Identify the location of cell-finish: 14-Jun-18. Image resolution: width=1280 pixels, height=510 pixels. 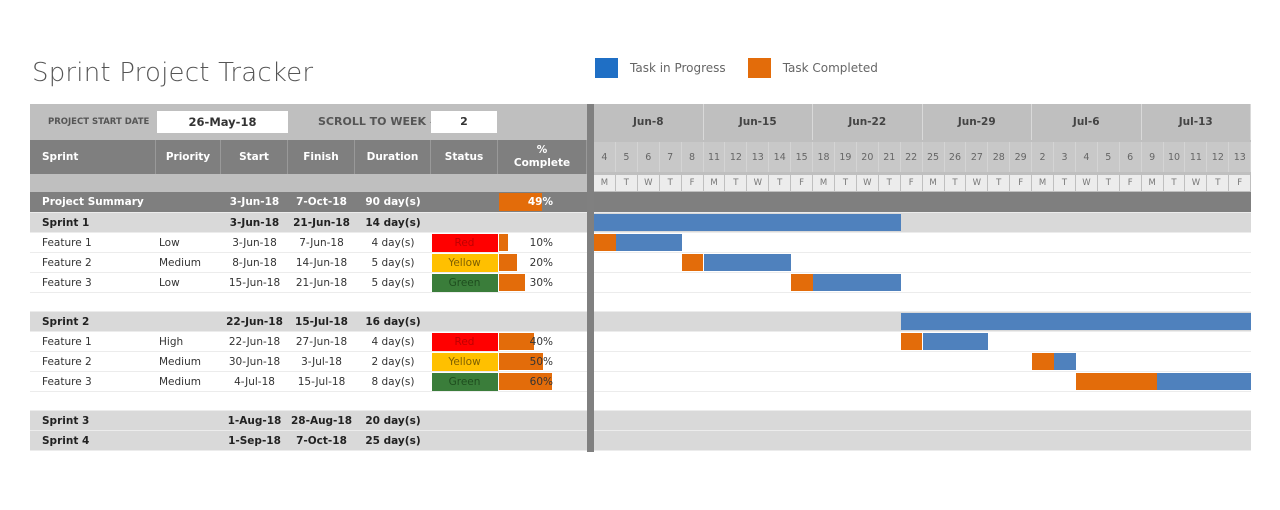
(321, 262).